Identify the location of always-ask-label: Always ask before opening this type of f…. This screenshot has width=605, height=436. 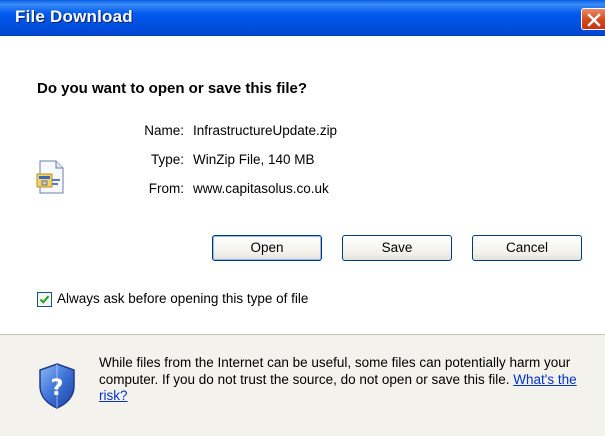
(183, 298).